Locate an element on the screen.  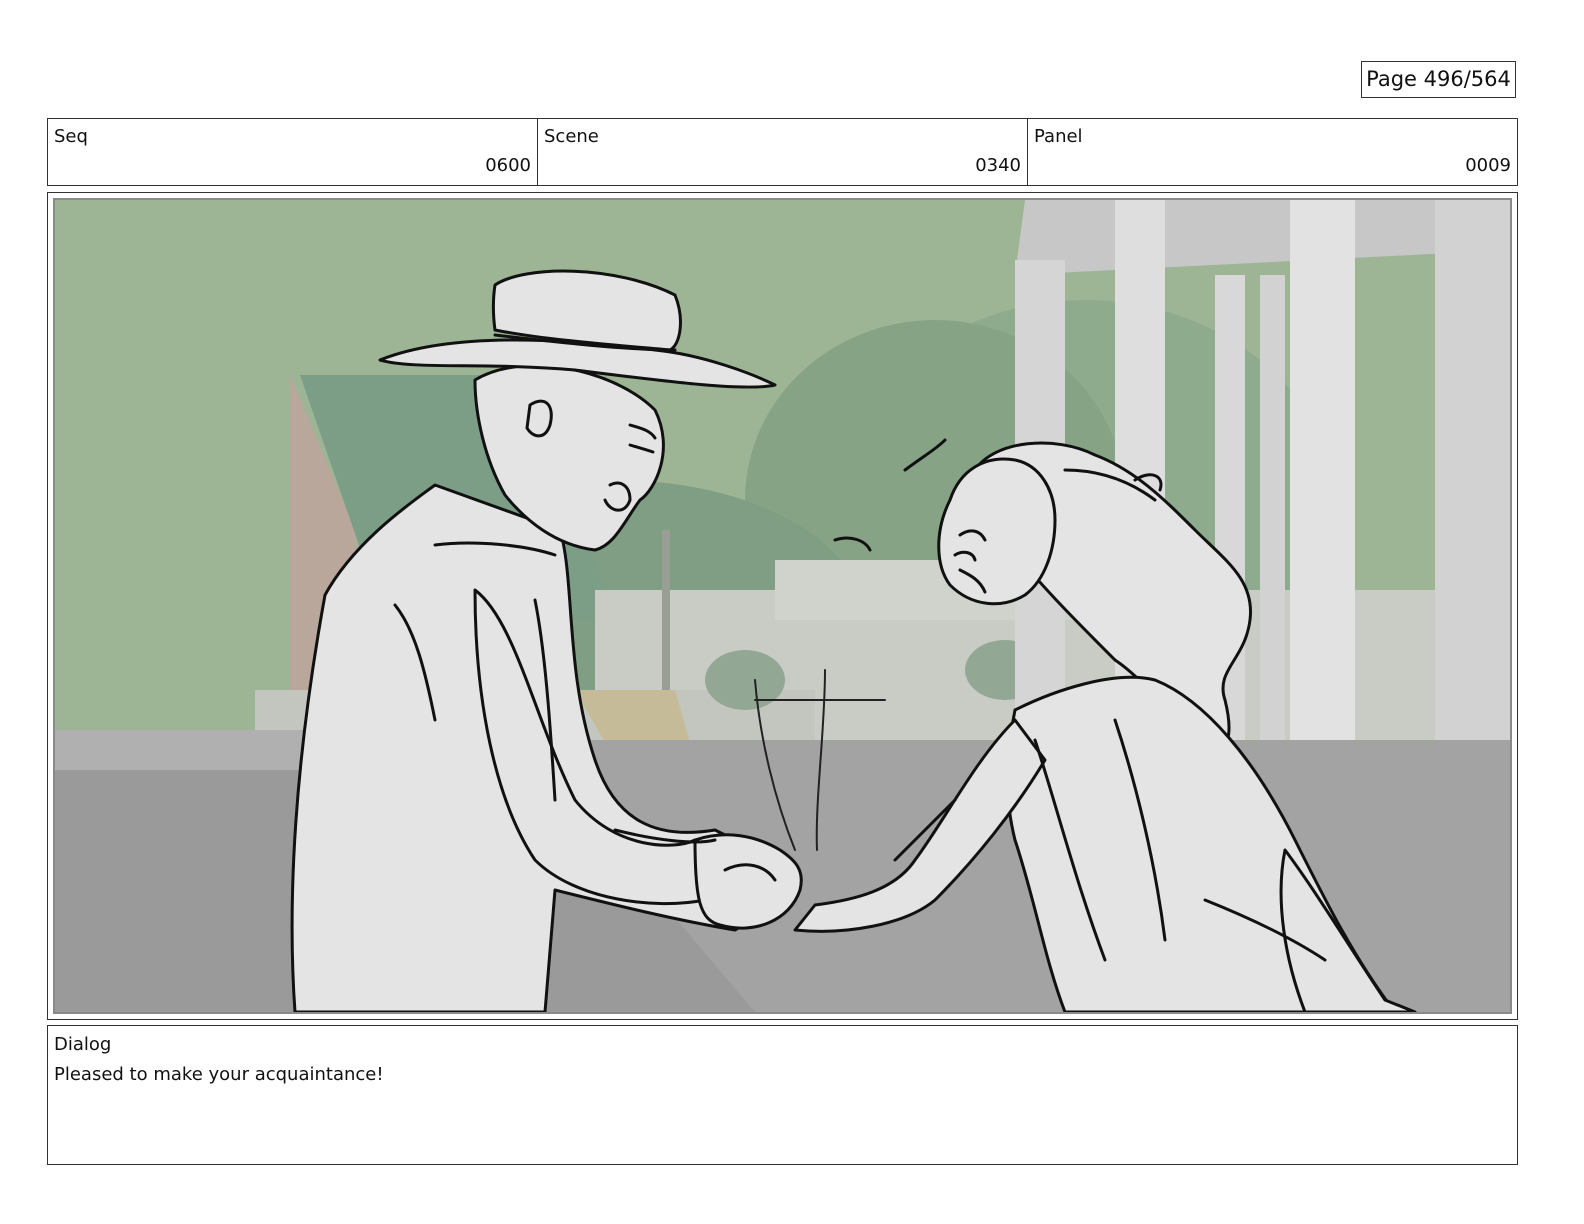
page-number: Page 496/564 is located at coordinates (1438, 79).